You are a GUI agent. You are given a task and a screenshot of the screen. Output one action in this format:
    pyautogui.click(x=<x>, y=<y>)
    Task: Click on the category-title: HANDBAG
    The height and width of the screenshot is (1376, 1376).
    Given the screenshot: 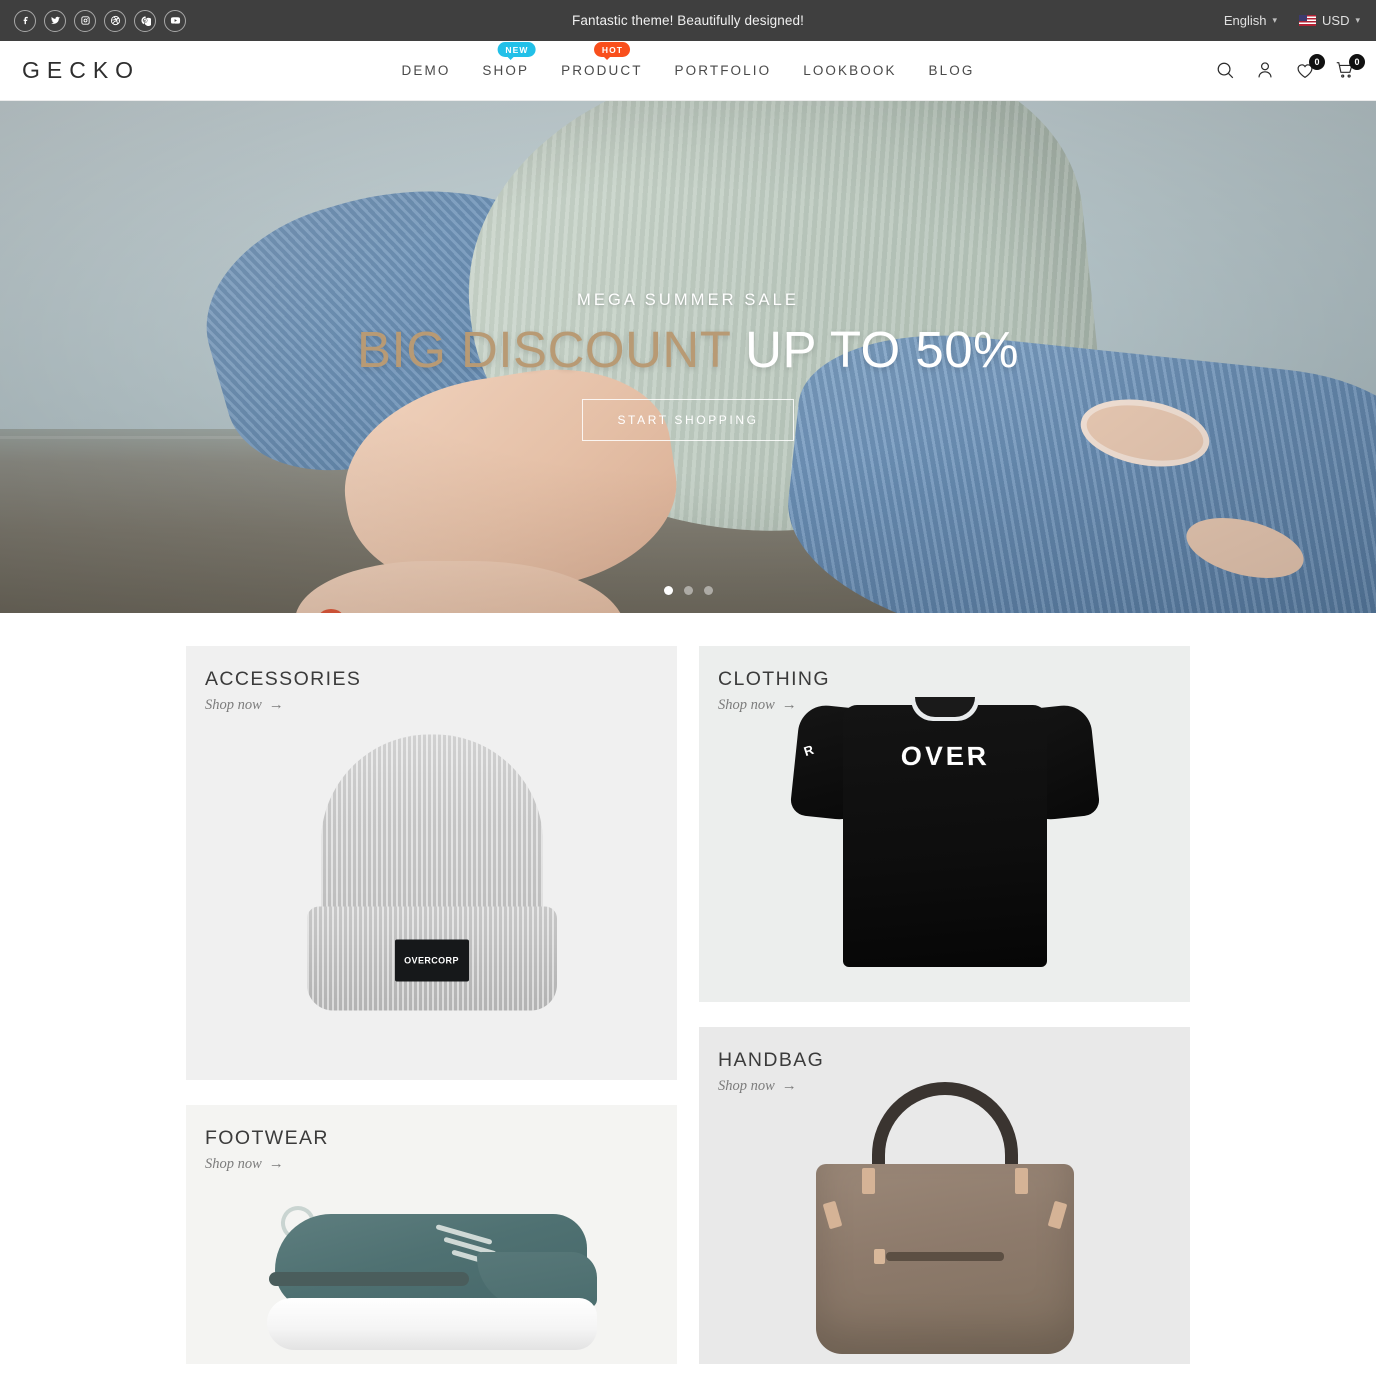 What is the action you would take?
    pyautogui.click(x=771, y=1060)
    